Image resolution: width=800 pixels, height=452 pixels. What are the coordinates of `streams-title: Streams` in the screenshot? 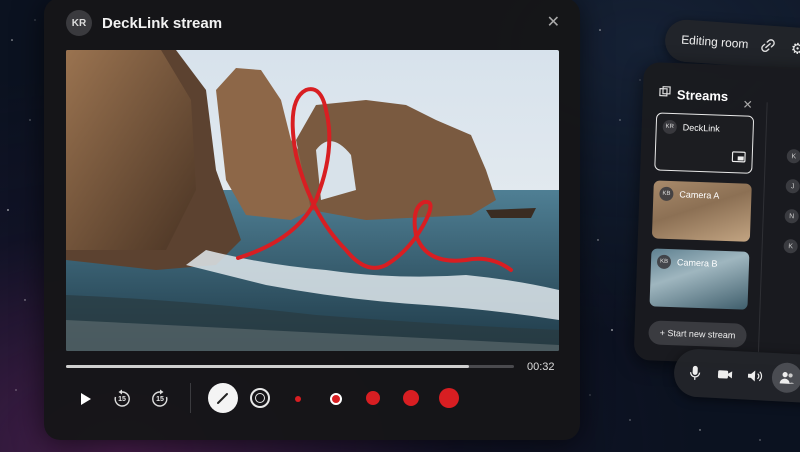 It's located at (702, 95).